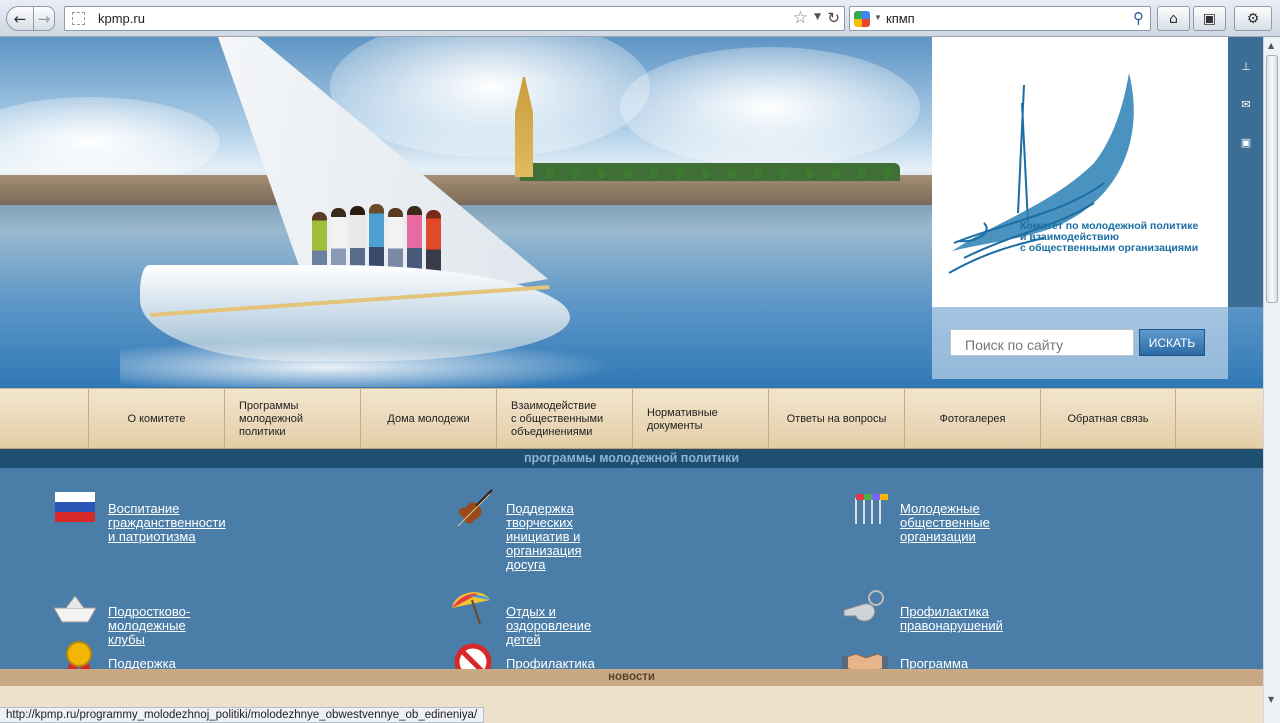 This screenshot has height=723, width=1280. Describe the element at coordinates (156, 419) in the screenshot. I see `nav-item-about: О комитете` at that location.